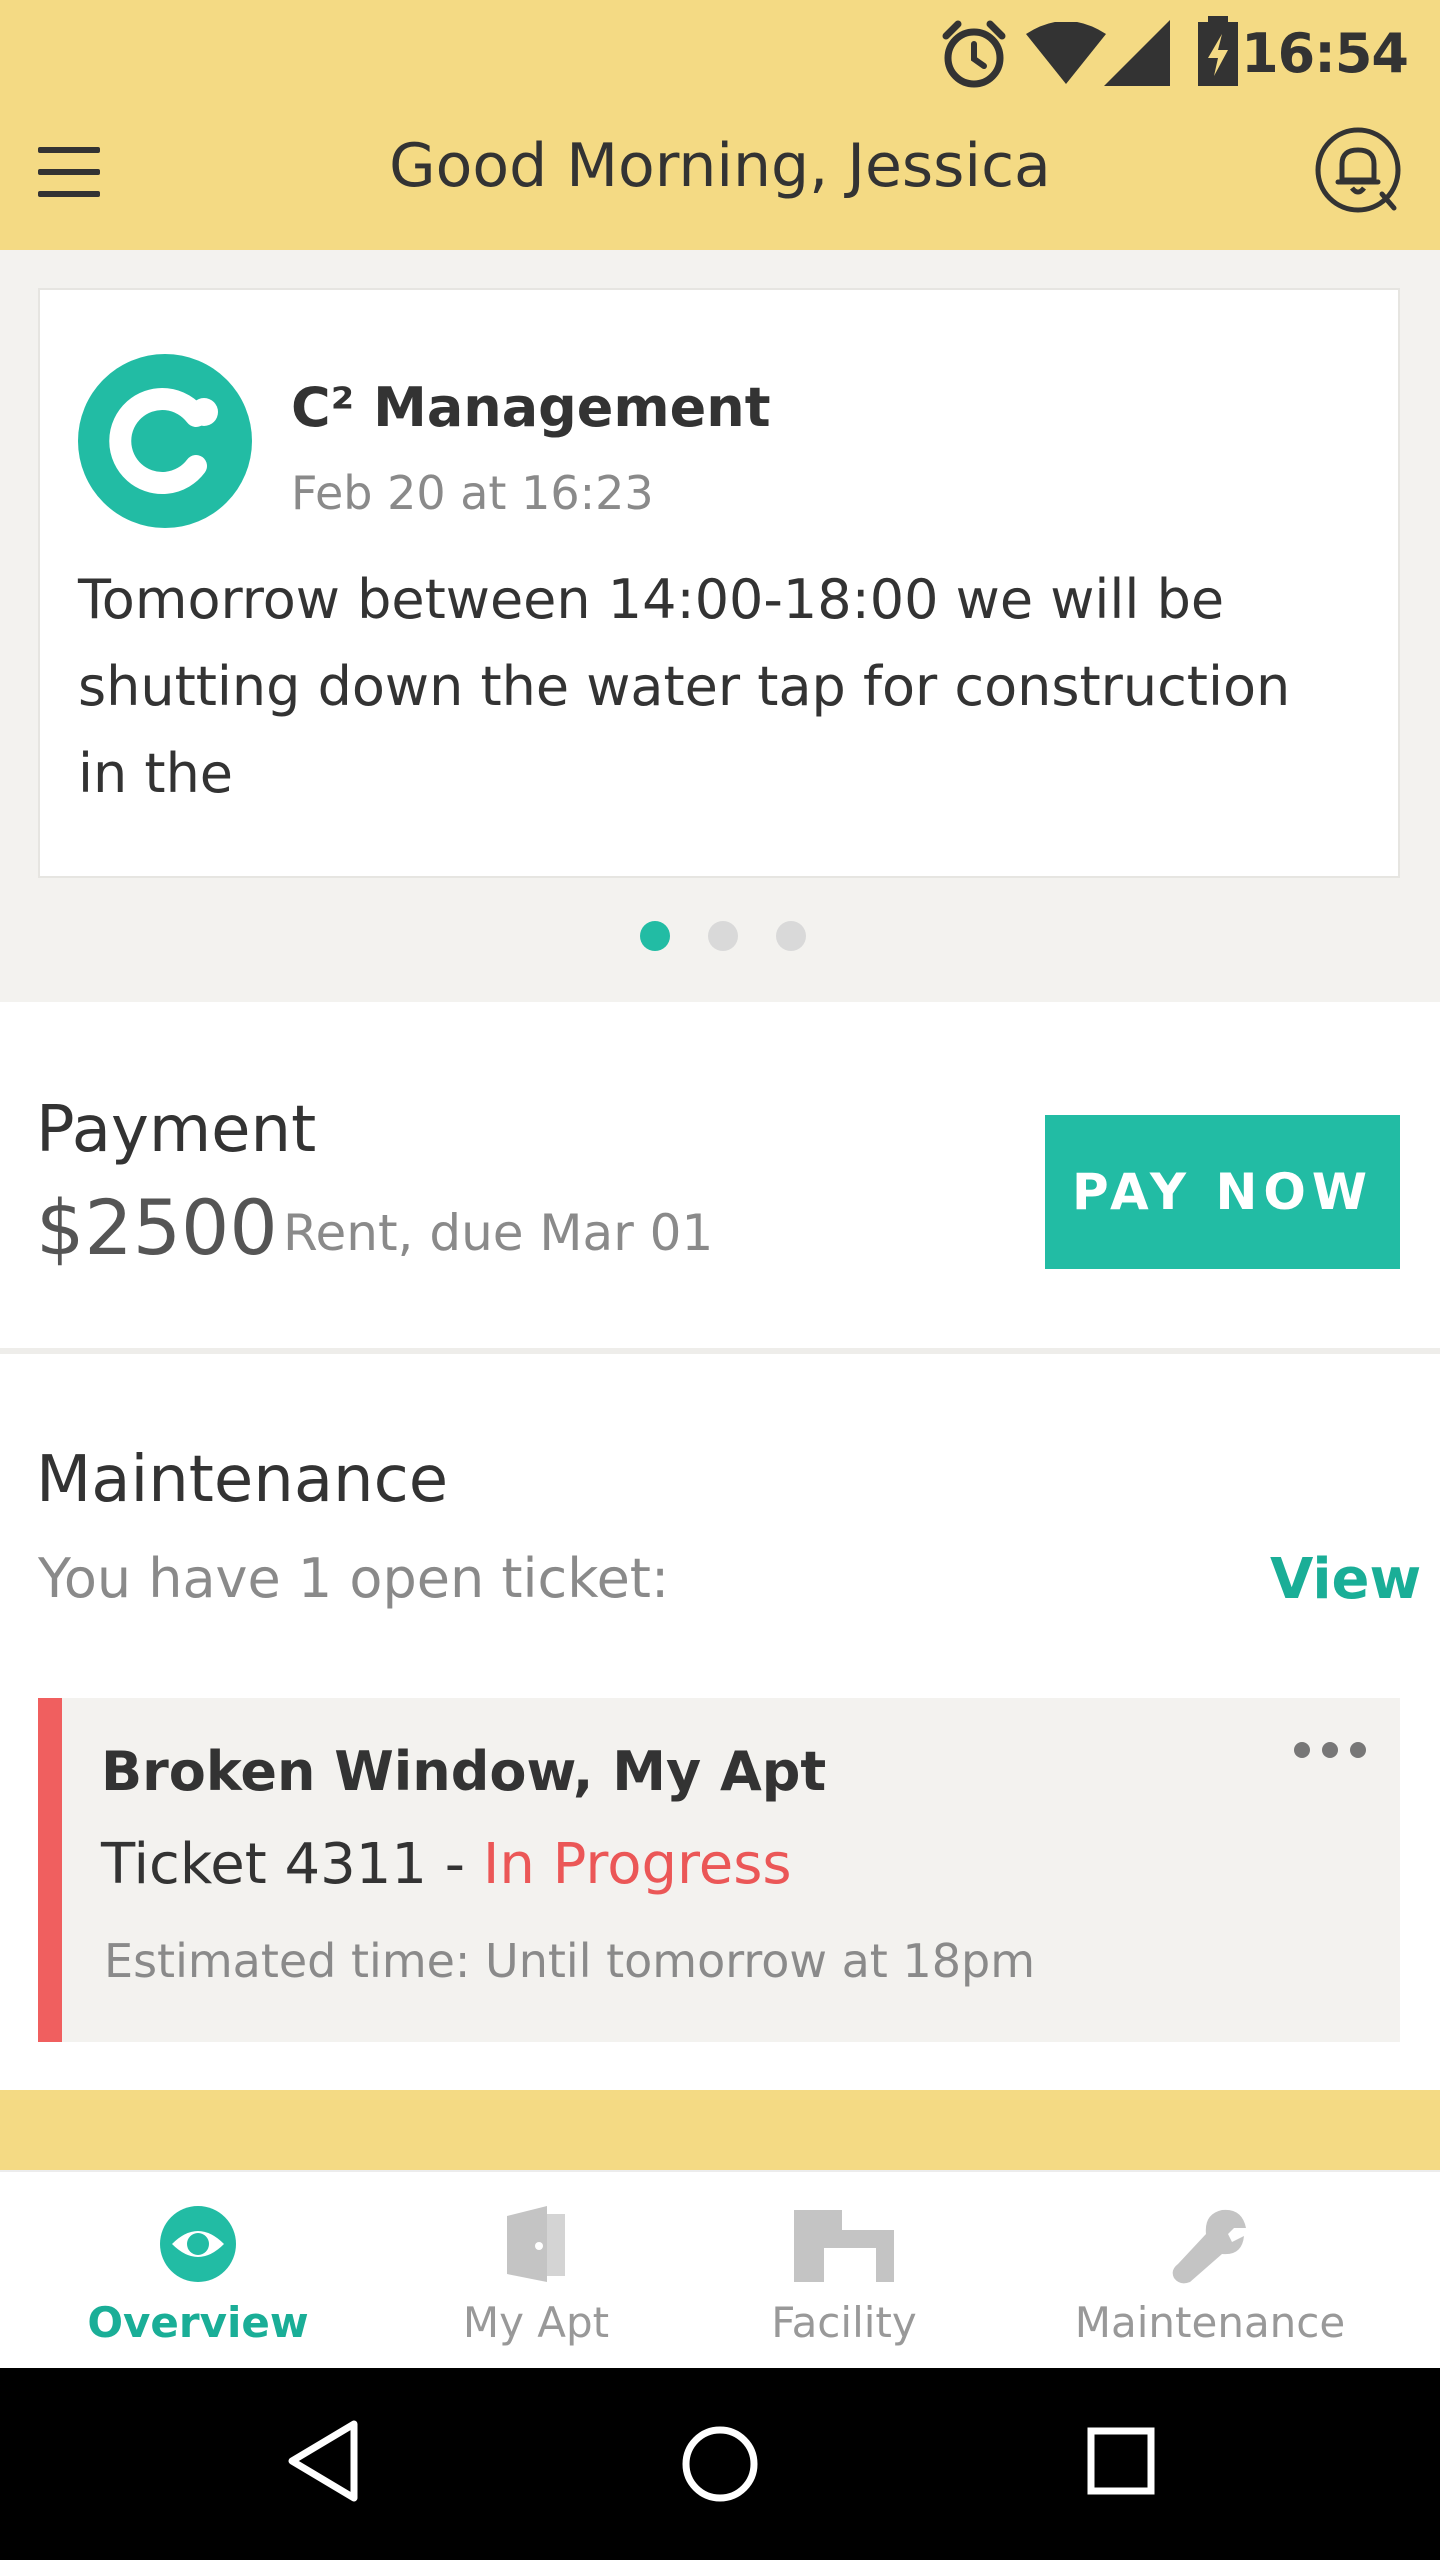 This screenshot has height=2560, width=1440. I want to click on ticket-status-stripe, so click(50, 1870).